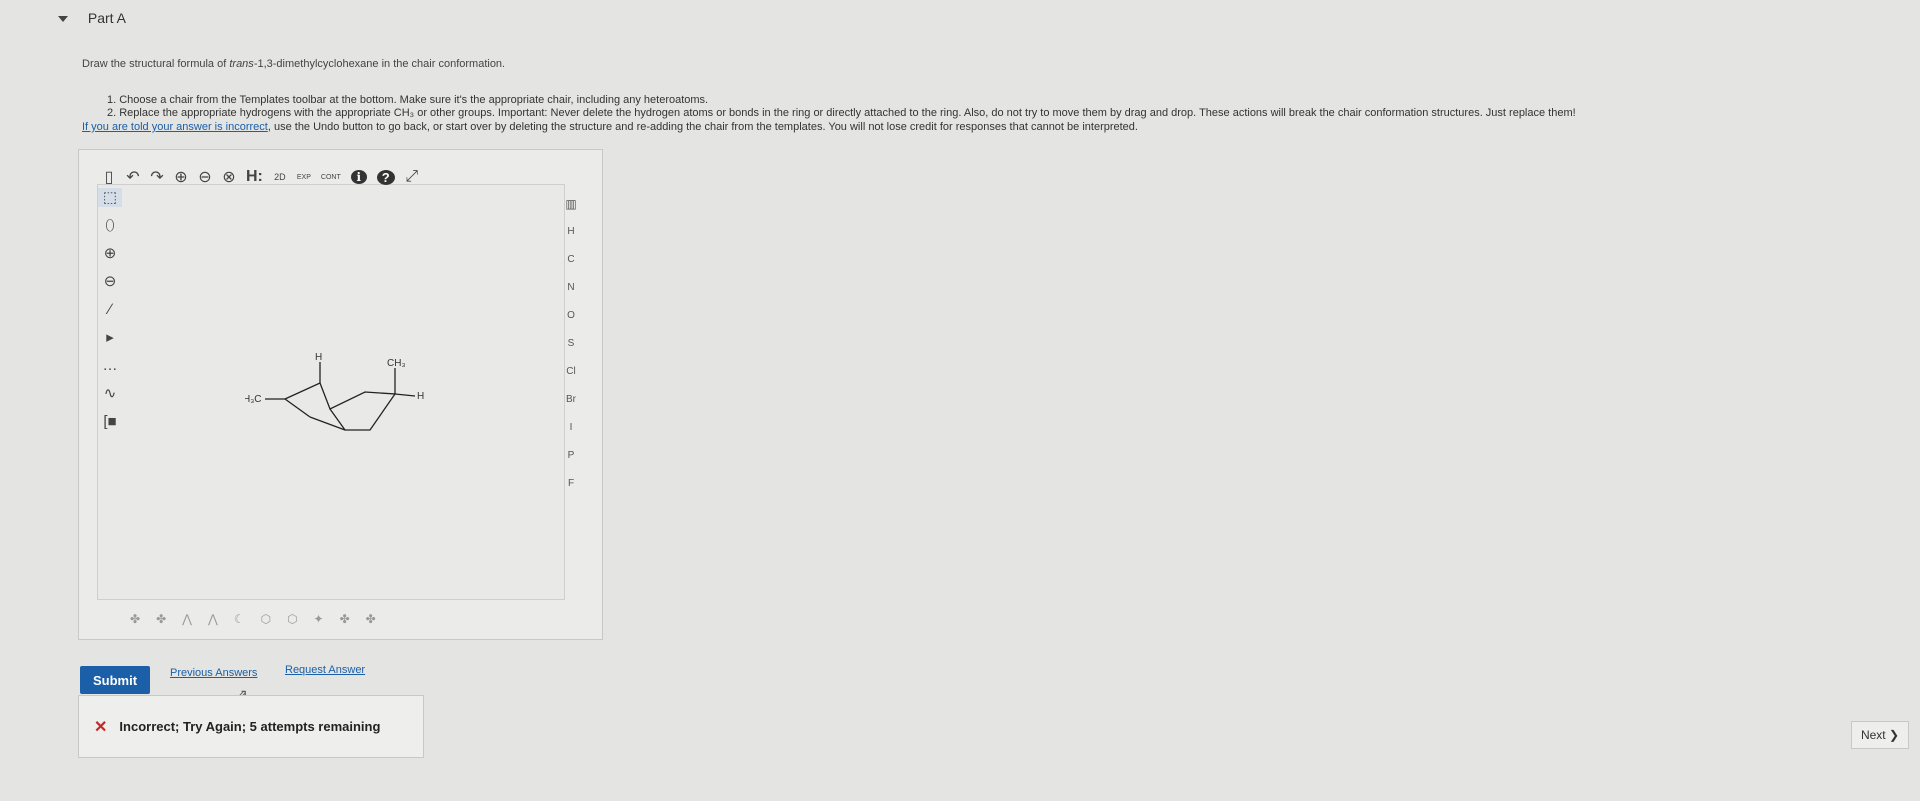 The width and height of the screenshot is (1920, 801). What do you see at coordinates (571, 456) in the screenshot?
I see `element-p: P` at bounding box center [571, 456].